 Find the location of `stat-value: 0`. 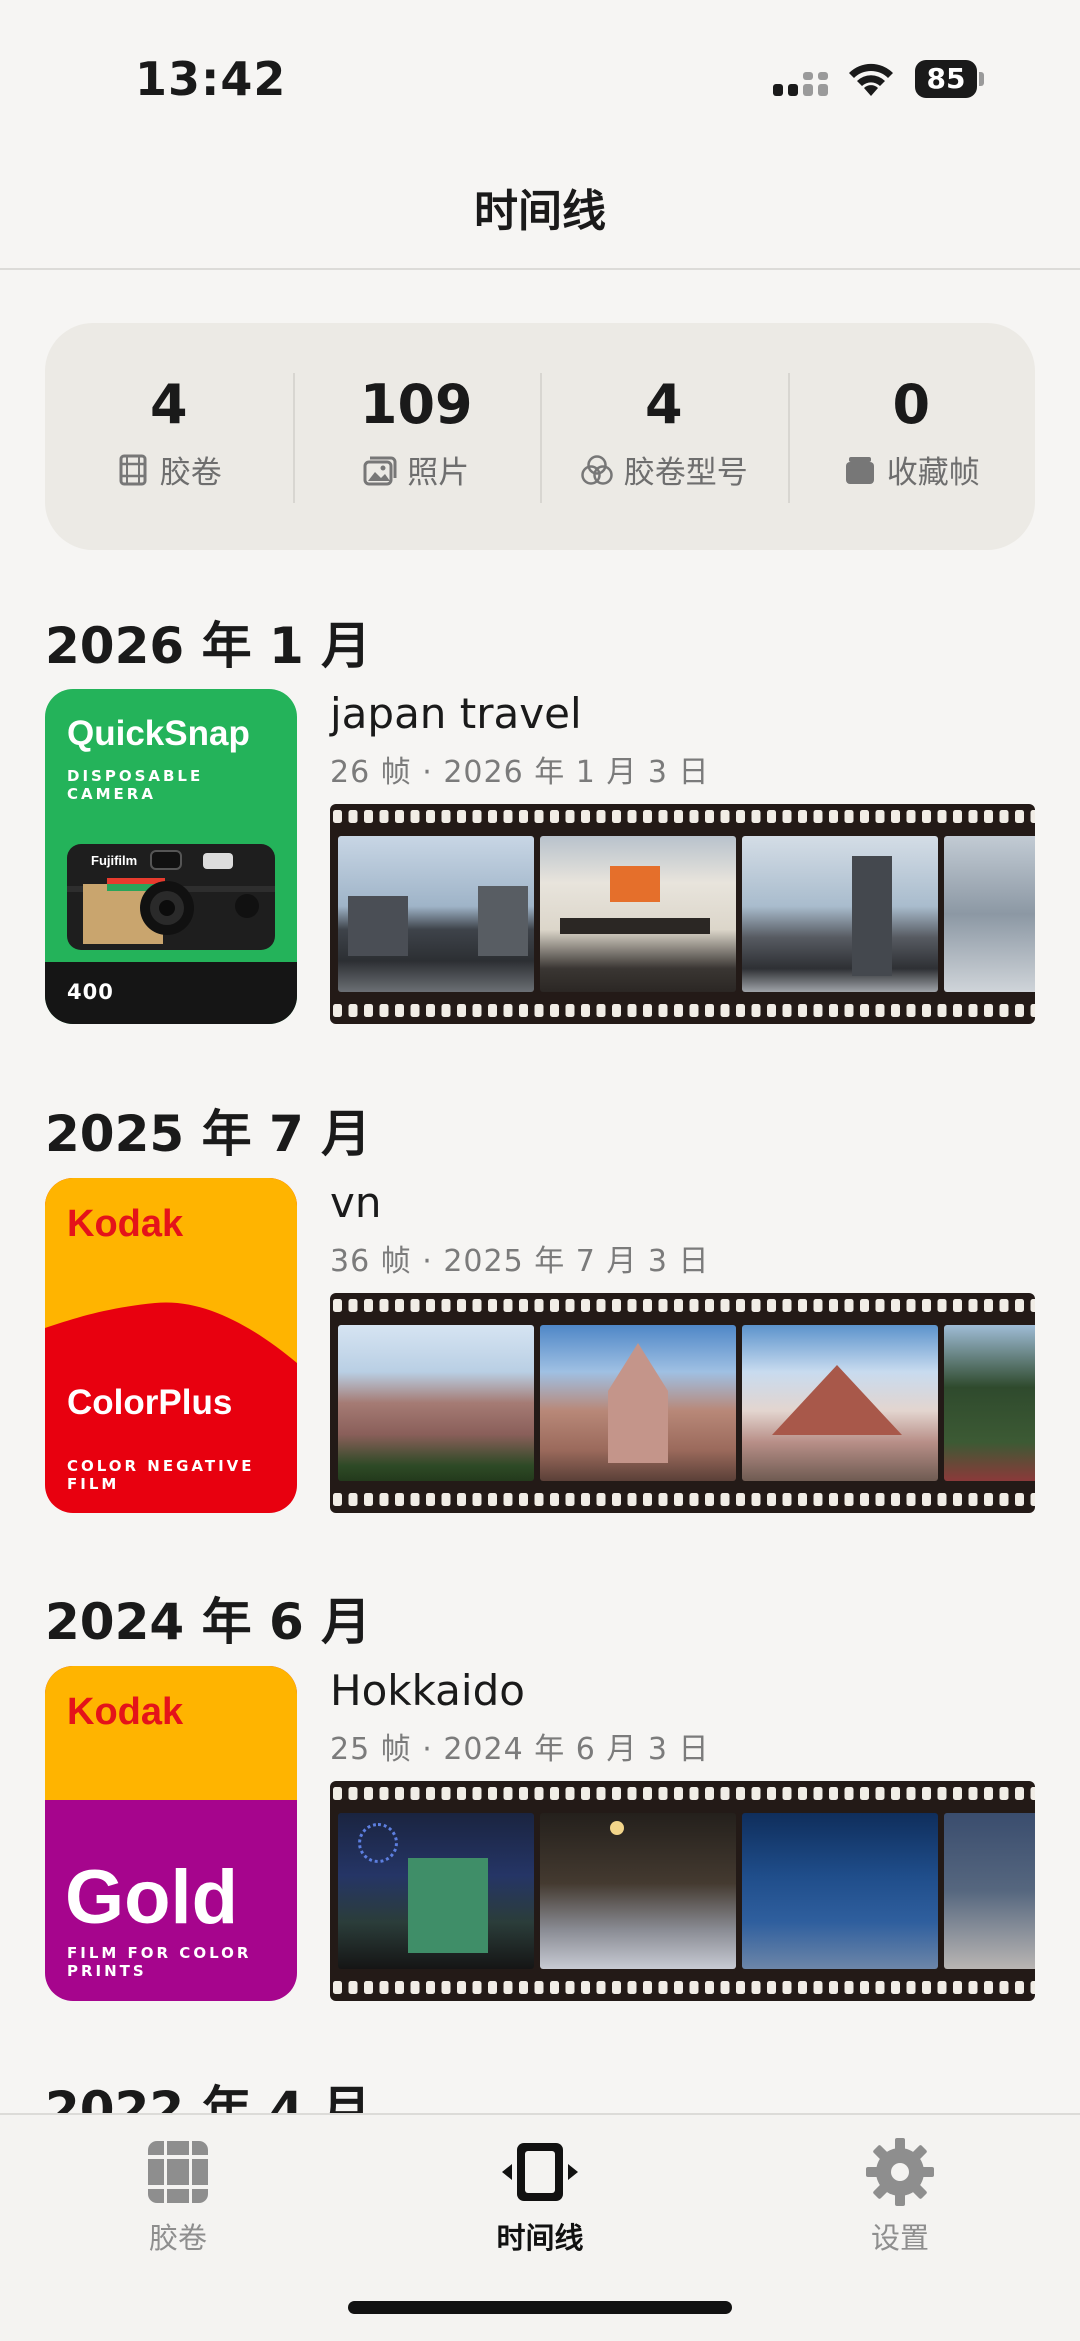

stat-value: 0 is located at coordinates (911, 404).